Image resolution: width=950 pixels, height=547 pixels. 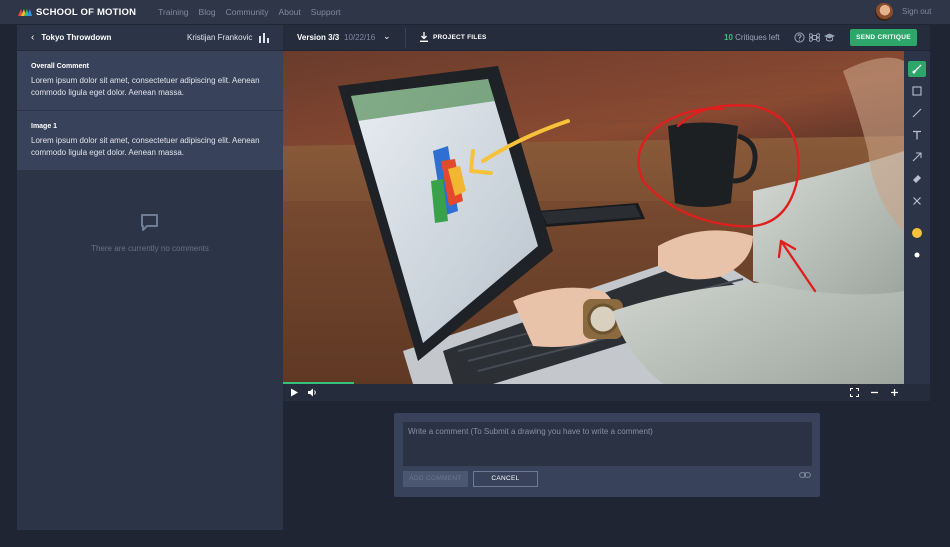 What do you see at coordinates (60, 66) in the screenshot?
I see `comment-title: Overall Comment` at bounding box center [60, 66].